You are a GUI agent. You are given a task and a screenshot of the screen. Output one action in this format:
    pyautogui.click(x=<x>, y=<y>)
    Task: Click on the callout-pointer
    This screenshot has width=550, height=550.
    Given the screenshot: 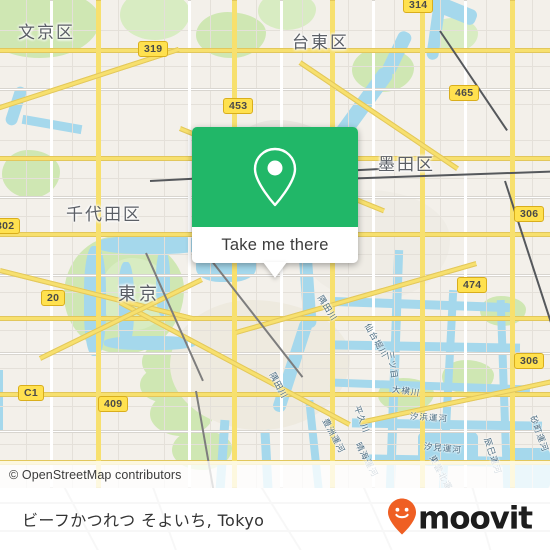 What is the action you would take?
    pyautogui.click(x=275, y=270)
    